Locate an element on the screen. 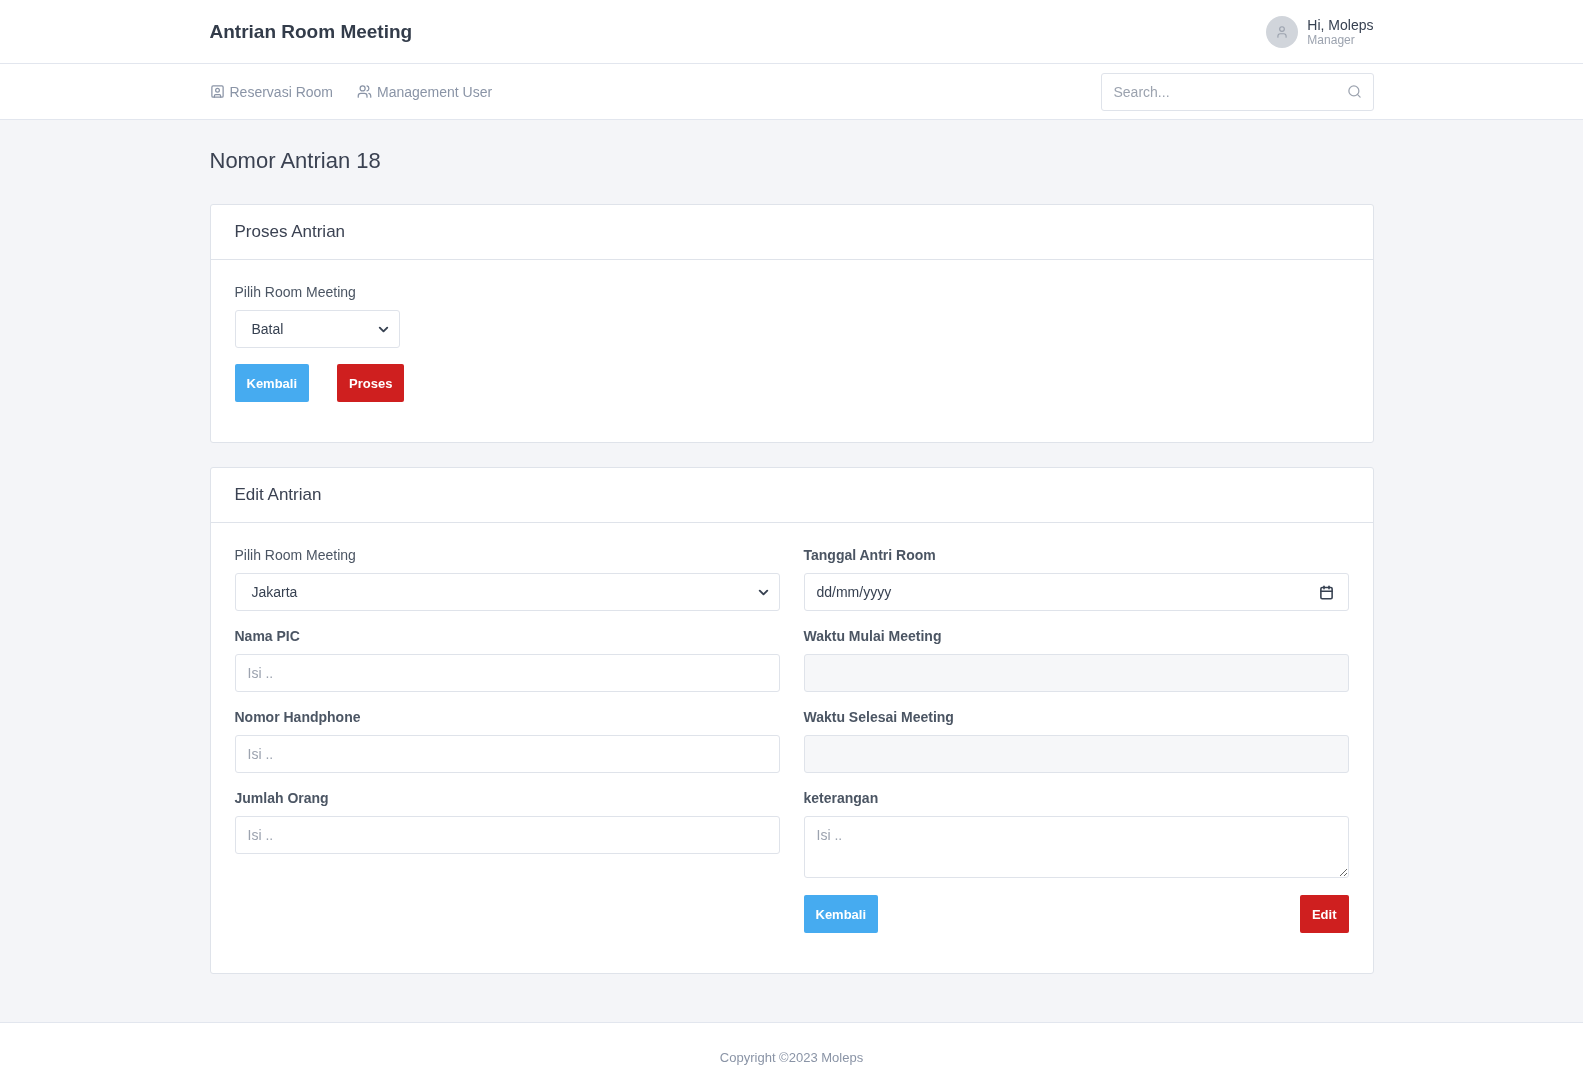 This screenshot has width=1583, height=1073. field-label: Jumlah Orang is located at coordinates (282, 798).